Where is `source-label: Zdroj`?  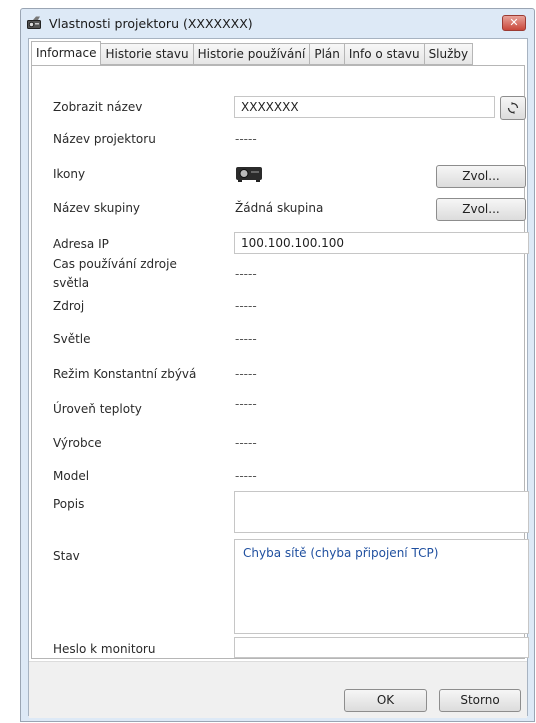 source-label: Zdroj is located at coordinates (69, 306).